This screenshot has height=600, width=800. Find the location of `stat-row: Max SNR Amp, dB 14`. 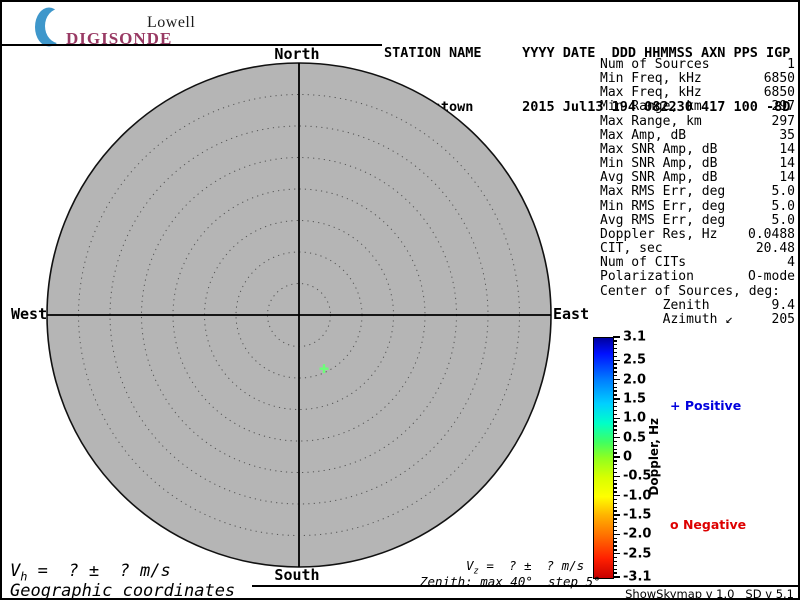

stat-row: Max SNR Amp, dB 14 is located at coordinates (697, 149).